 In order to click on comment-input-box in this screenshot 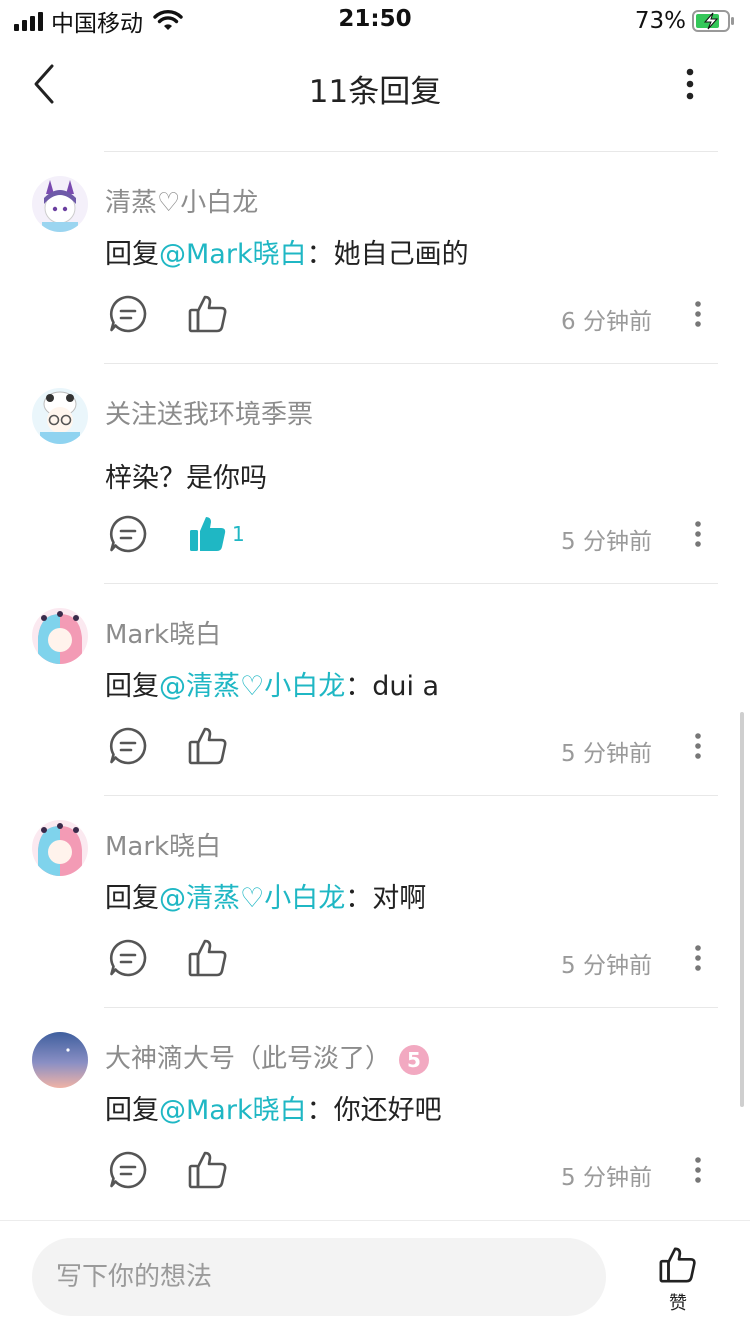, I will do `click(319, 1277)`.